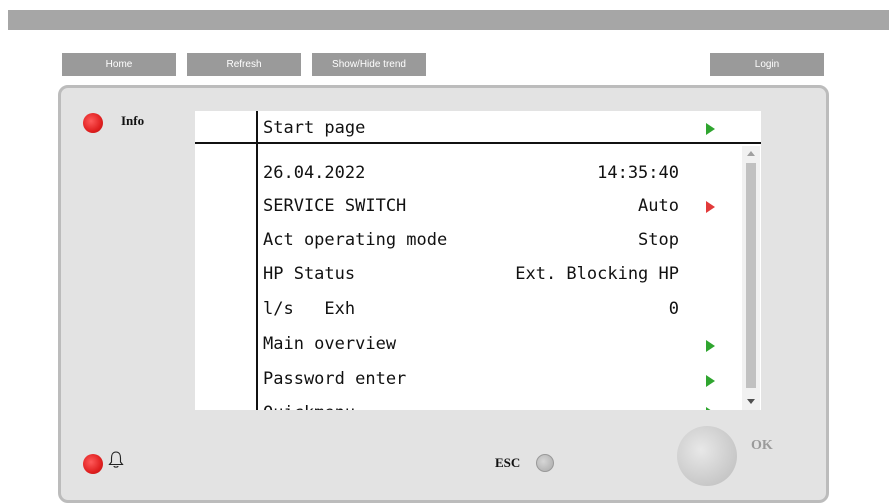 The height and width of the screenshot is (504, 889). What do you see at coordinates (471, 173) in the screenshot?
I see `date-time-row: 26.04.2022 14:35:40` at bounding box center [471, 173].